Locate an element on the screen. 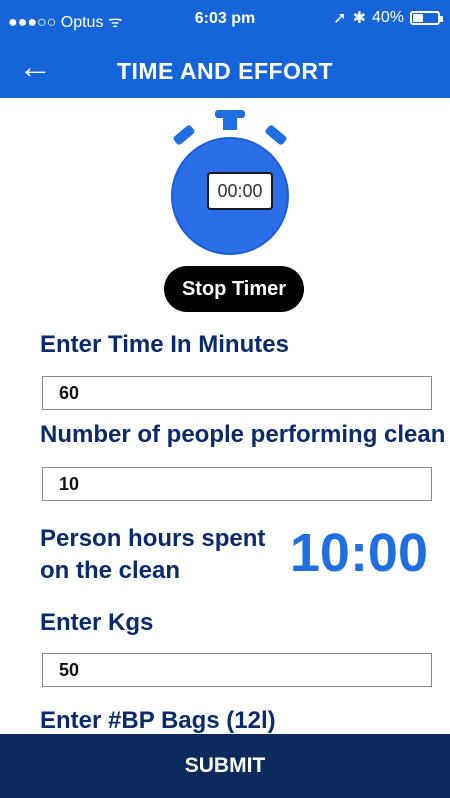 This screenshot has width=450, height=798. person-hours-value: 10:00 is located at coordinates (358, 553).